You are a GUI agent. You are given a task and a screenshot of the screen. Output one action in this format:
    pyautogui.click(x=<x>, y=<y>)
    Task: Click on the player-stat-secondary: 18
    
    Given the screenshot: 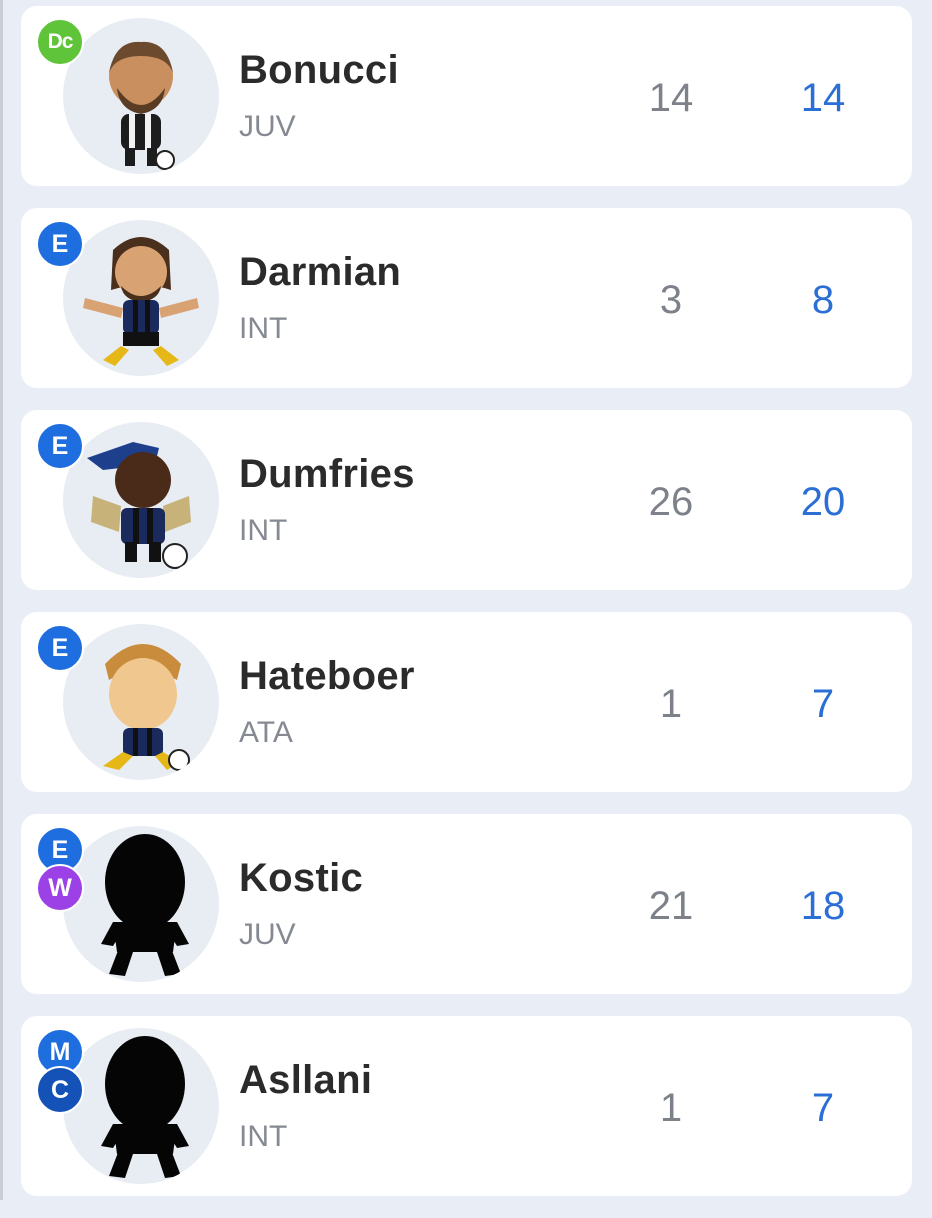 What is the action you would take?
    pyautogui.click(x=823, y=906)
    